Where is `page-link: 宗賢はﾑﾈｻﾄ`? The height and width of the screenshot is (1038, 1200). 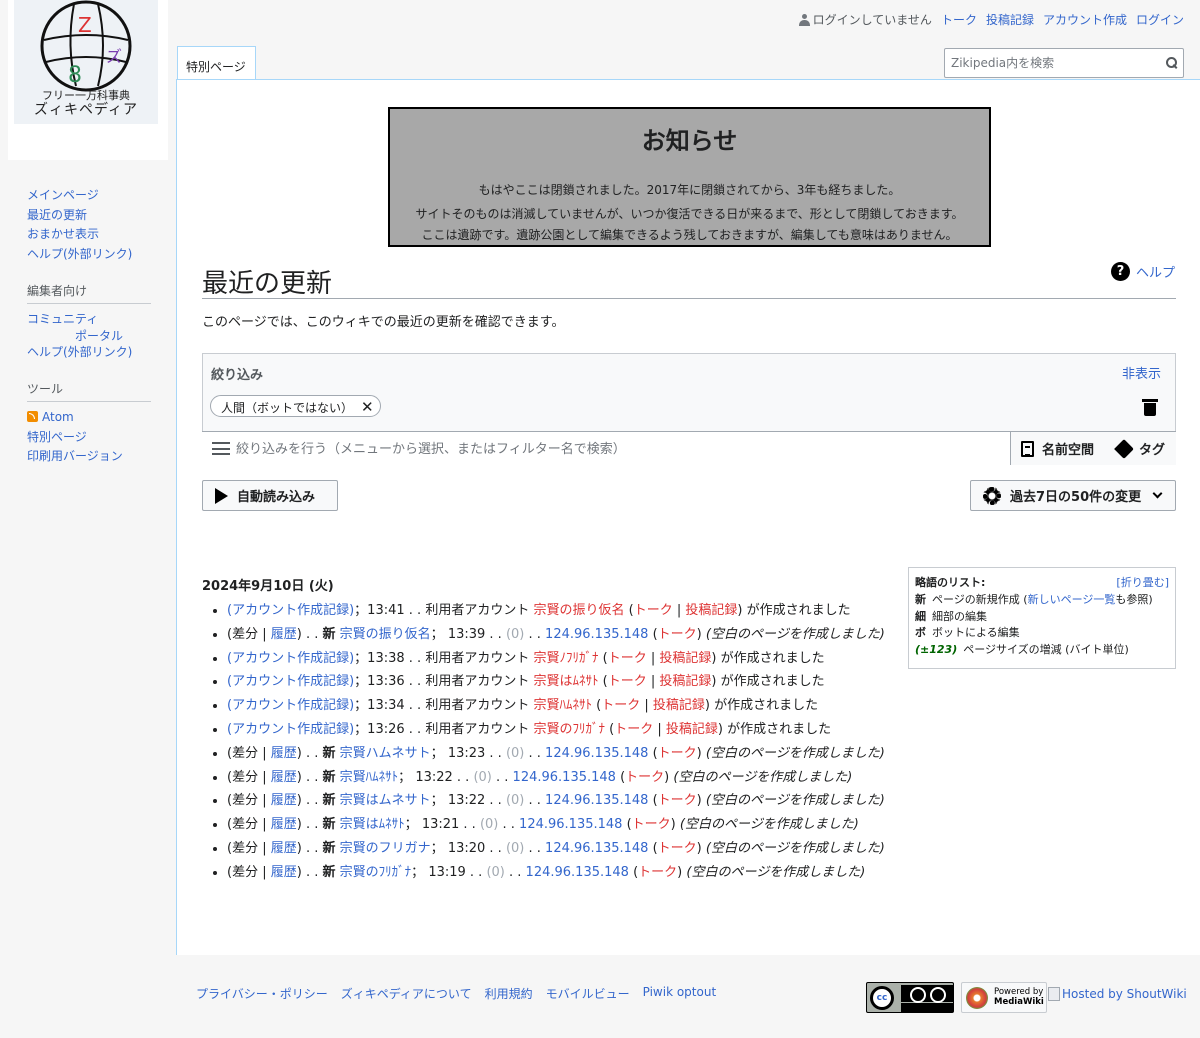 page-link: 宗賢はﾑﾈｻﾄ is located at coordinates (372, 824).